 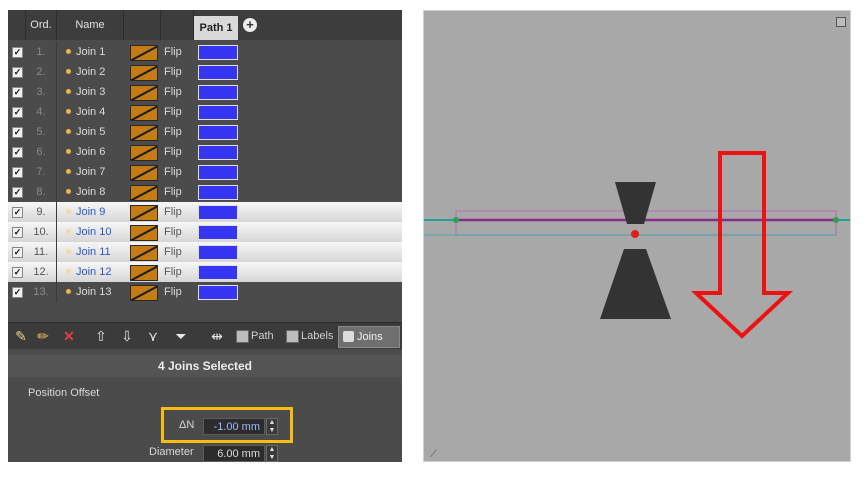 I want to click on table-row: ✓ 7. Join 7 Flip, so click(x=205, y=172).